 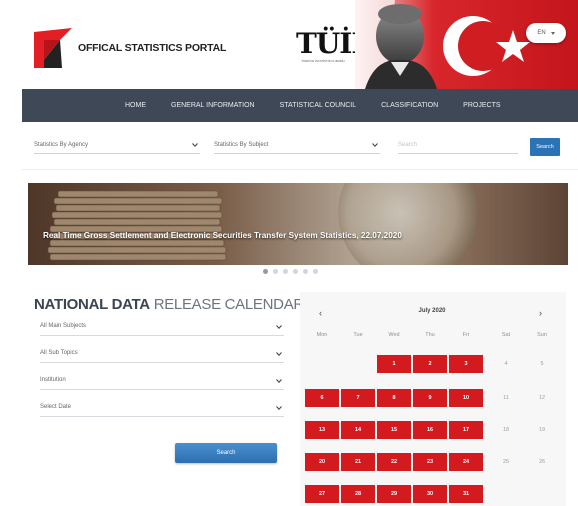 I want to click on main-subjects-select: All Main Subjects, so click(x=162, y=328).